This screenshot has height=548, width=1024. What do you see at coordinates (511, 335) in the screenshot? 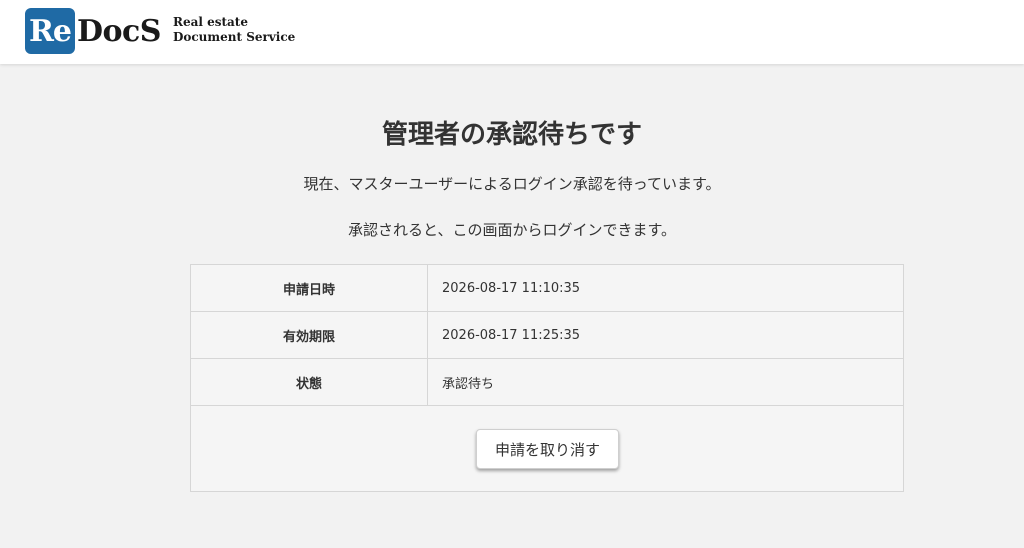
I see `expiry-value: 2026-08-17 11:25:35` at bounding box center [511, 335].